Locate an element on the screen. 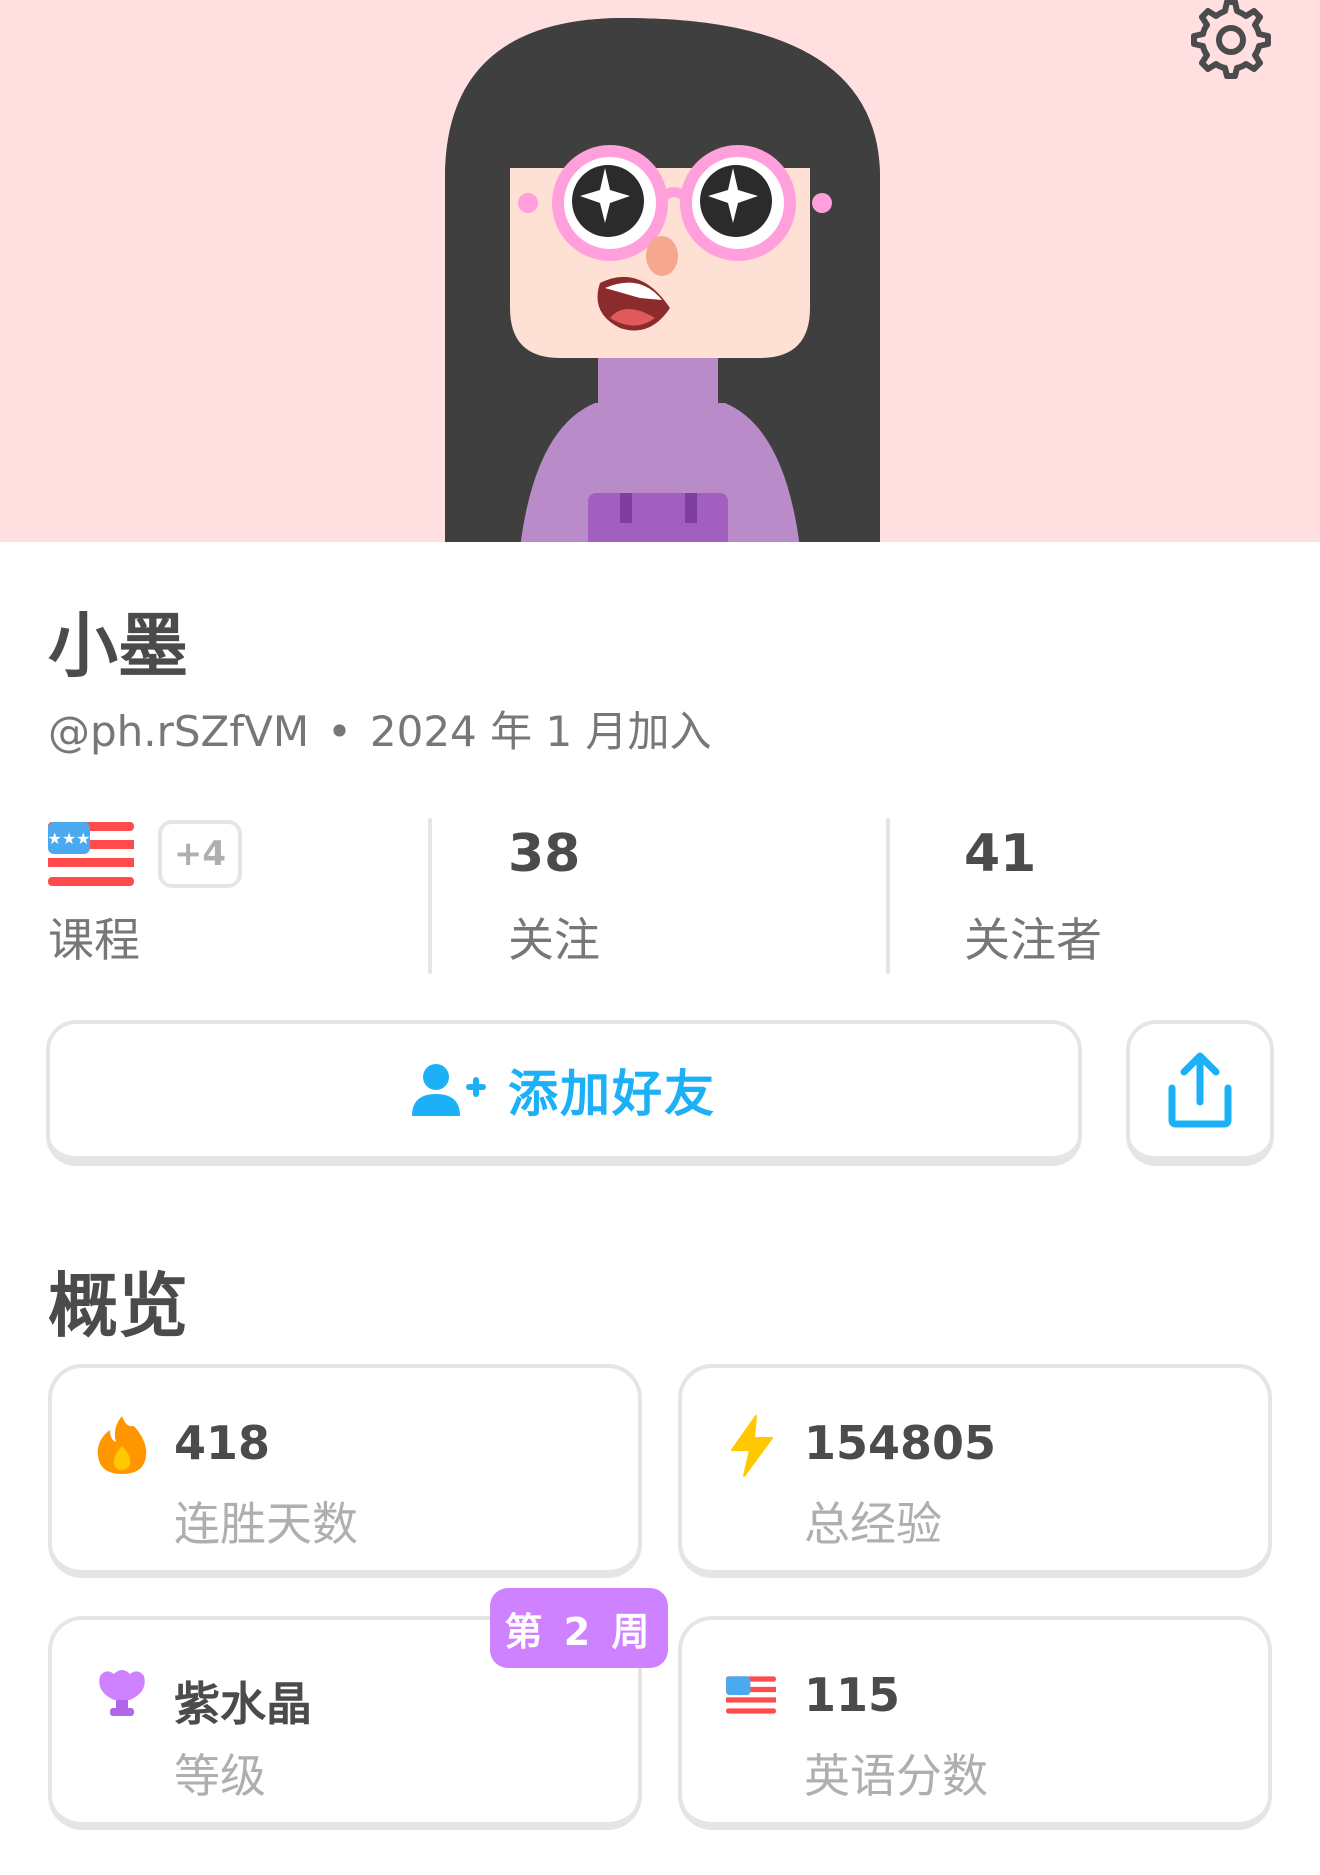 The width and height of the screenshot is (1320, 1875). courses-stat: ★★★ +4 课程 is located at coordinates (145, 897).